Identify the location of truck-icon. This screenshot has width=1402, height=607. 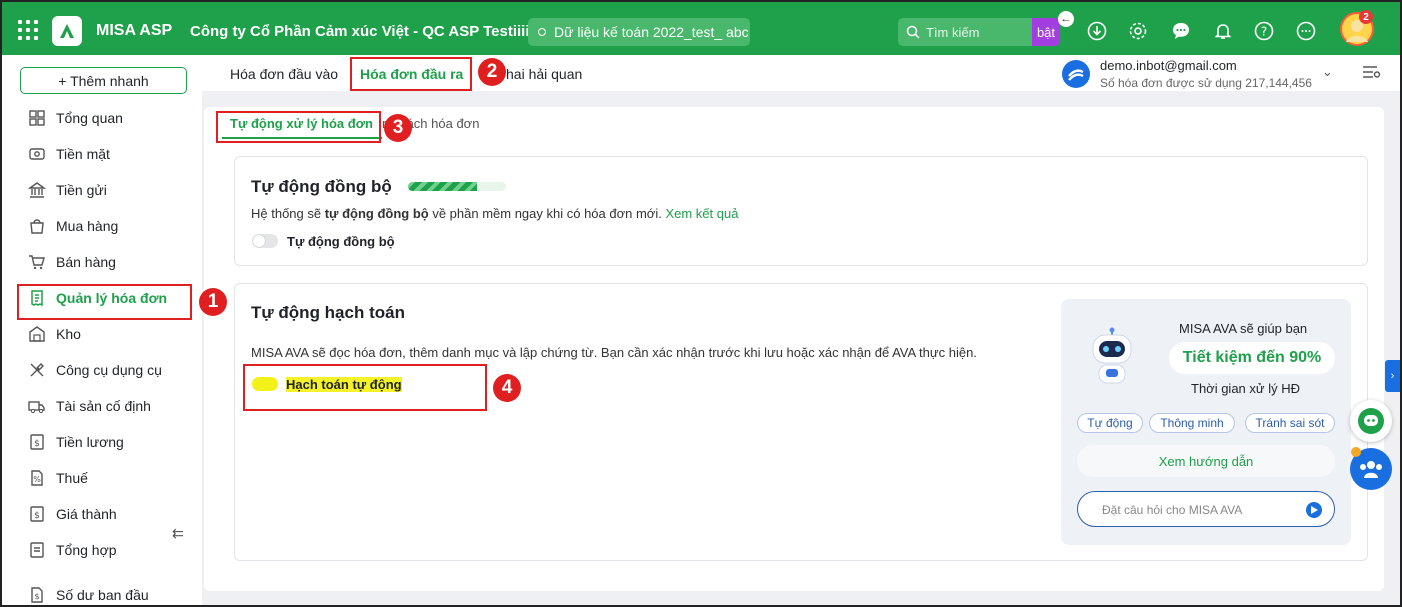
(36, 407).